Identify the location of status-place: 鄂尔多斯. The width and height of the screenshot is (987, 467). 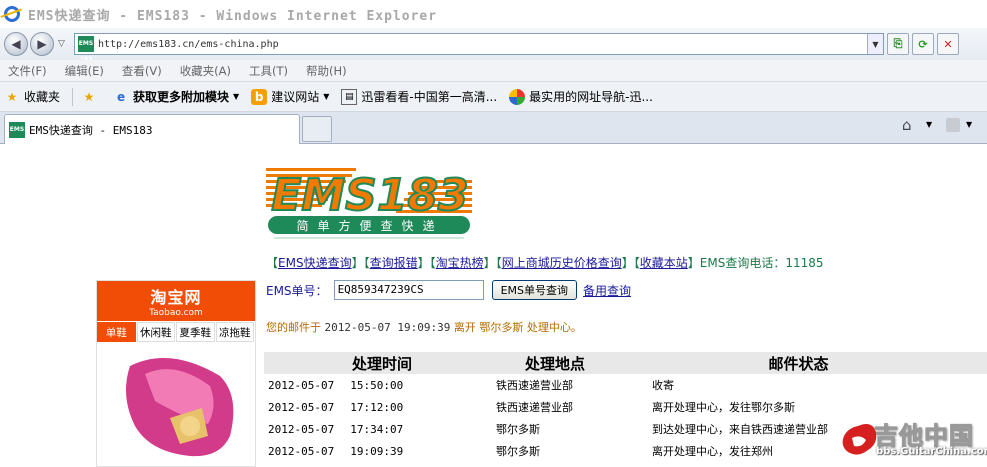
(501, 327).